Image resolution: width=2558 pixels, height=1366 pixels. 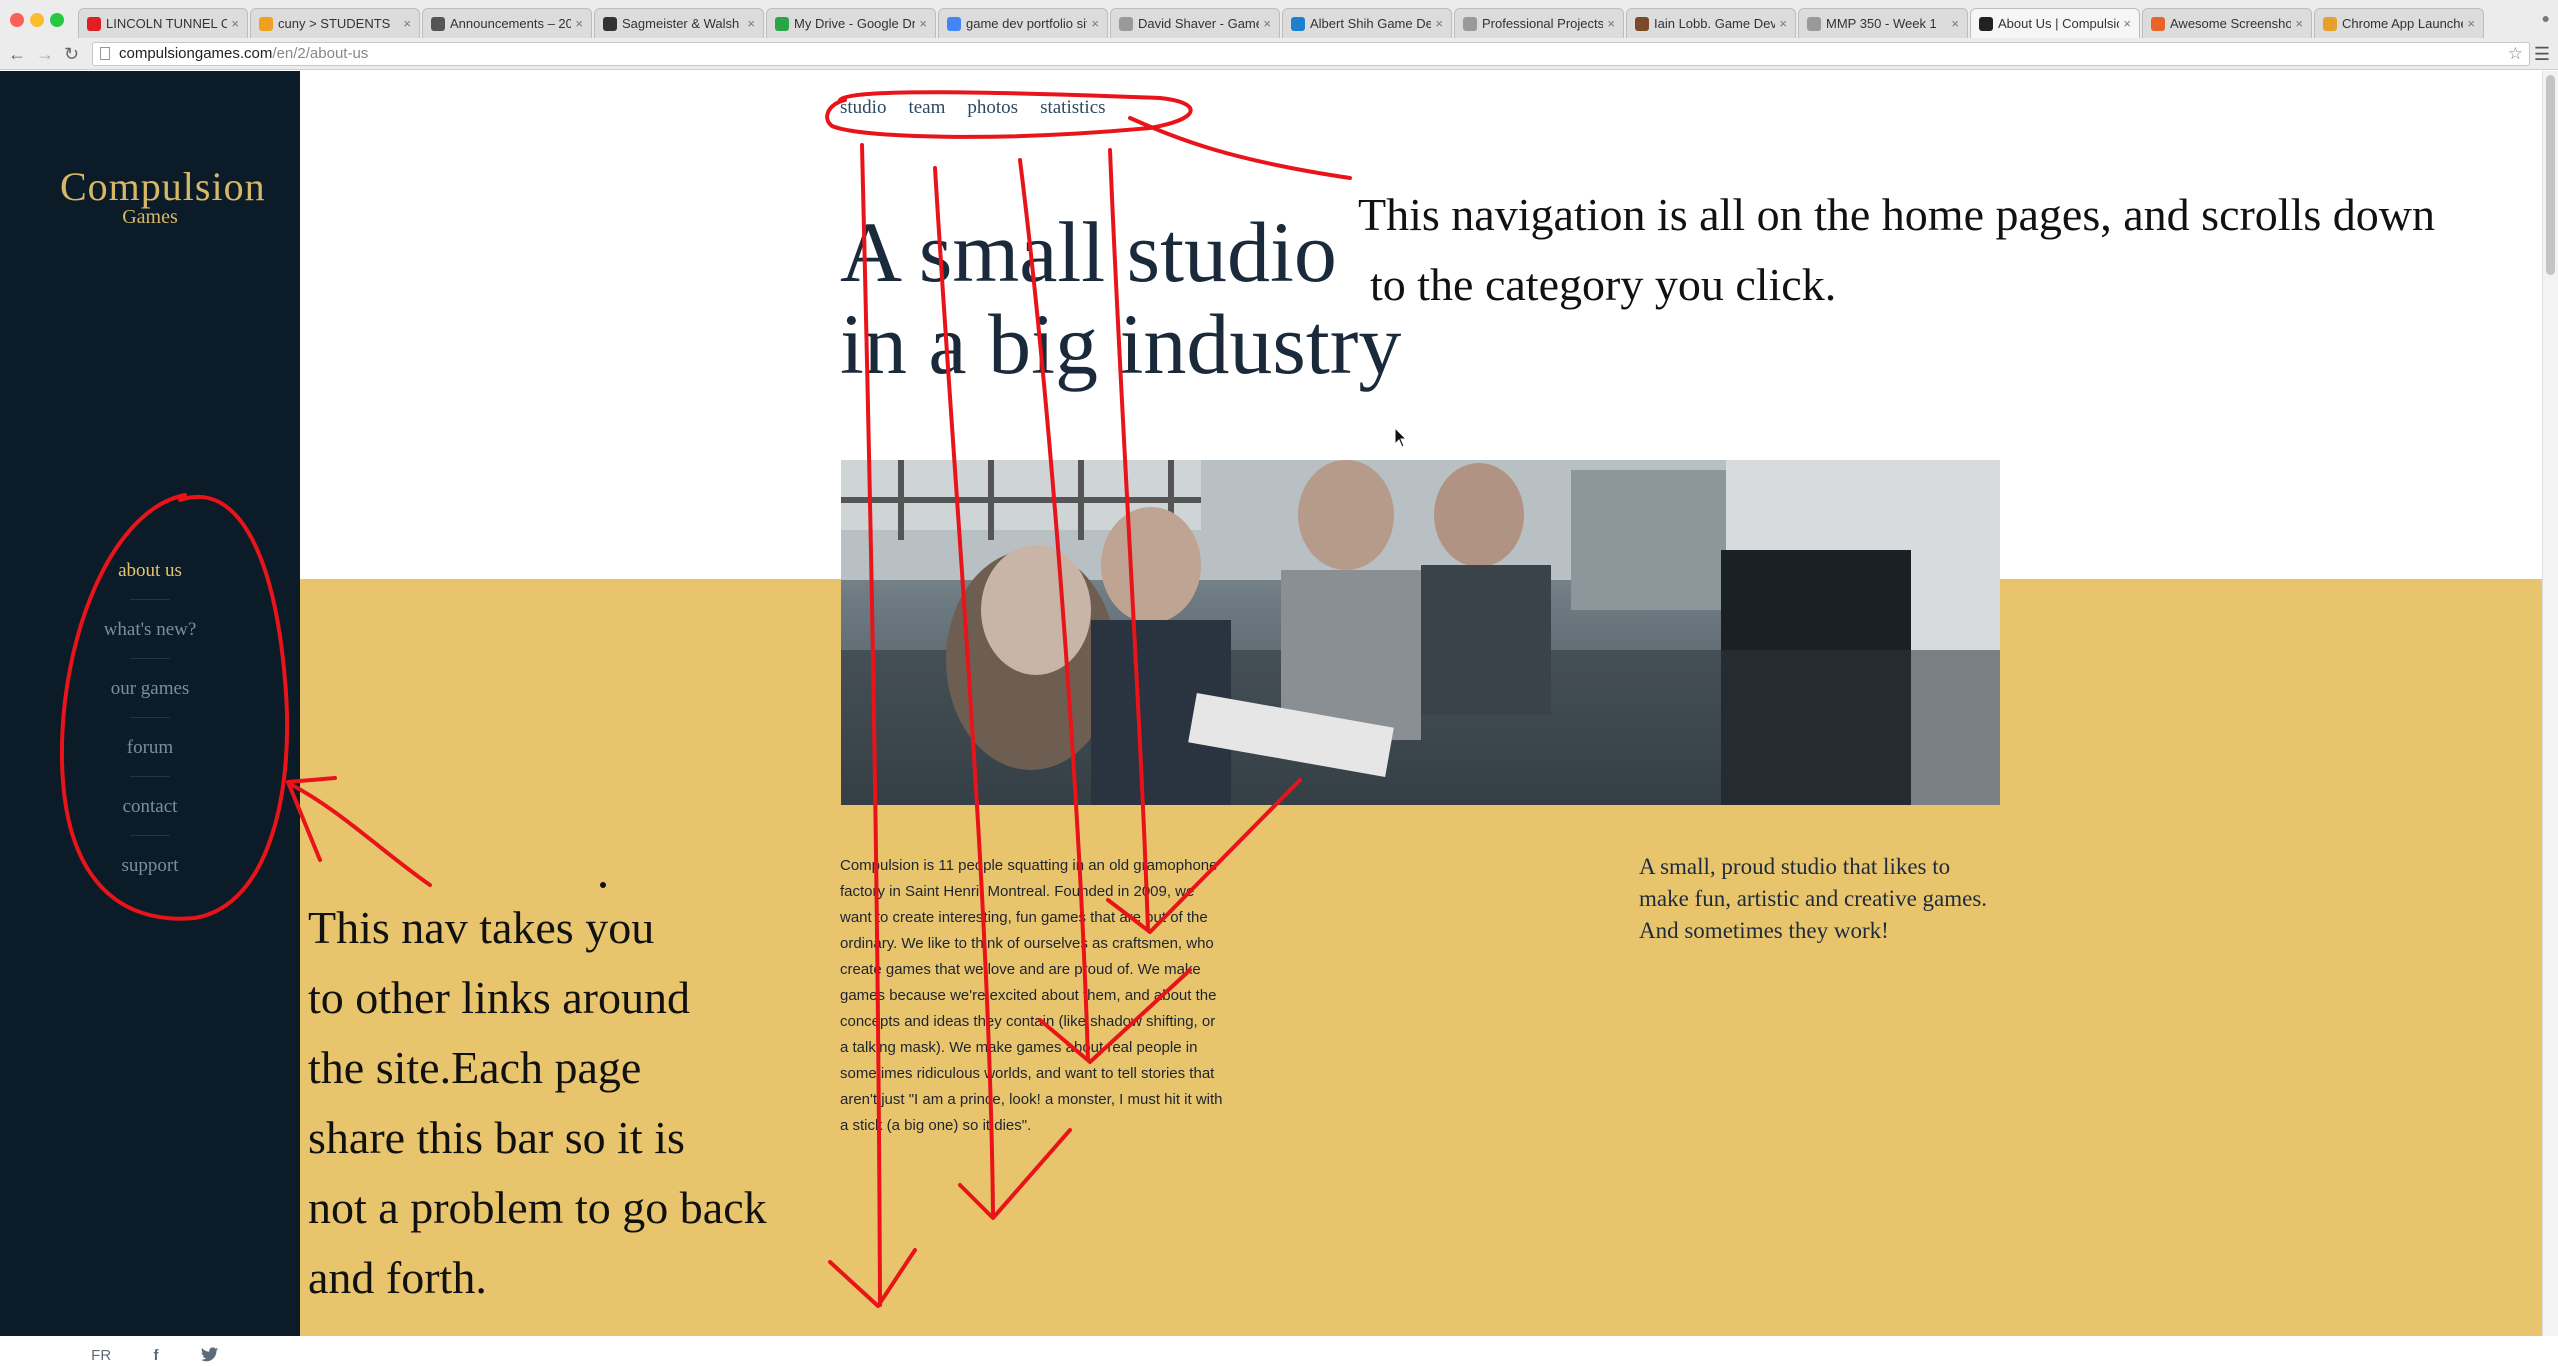 I want to click on tab-title: Chrome App Launcher, so click(x=2403, y=23).